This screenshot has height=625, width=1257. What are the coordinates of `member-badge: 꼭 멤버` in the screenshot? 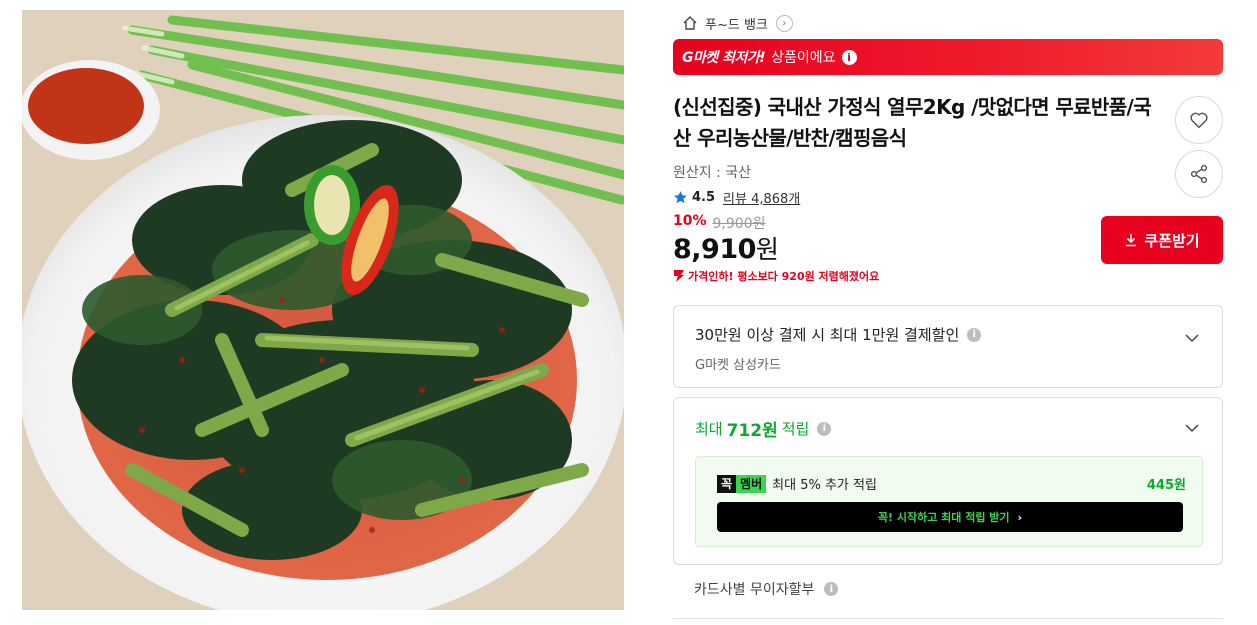 It's located at (742, 483).